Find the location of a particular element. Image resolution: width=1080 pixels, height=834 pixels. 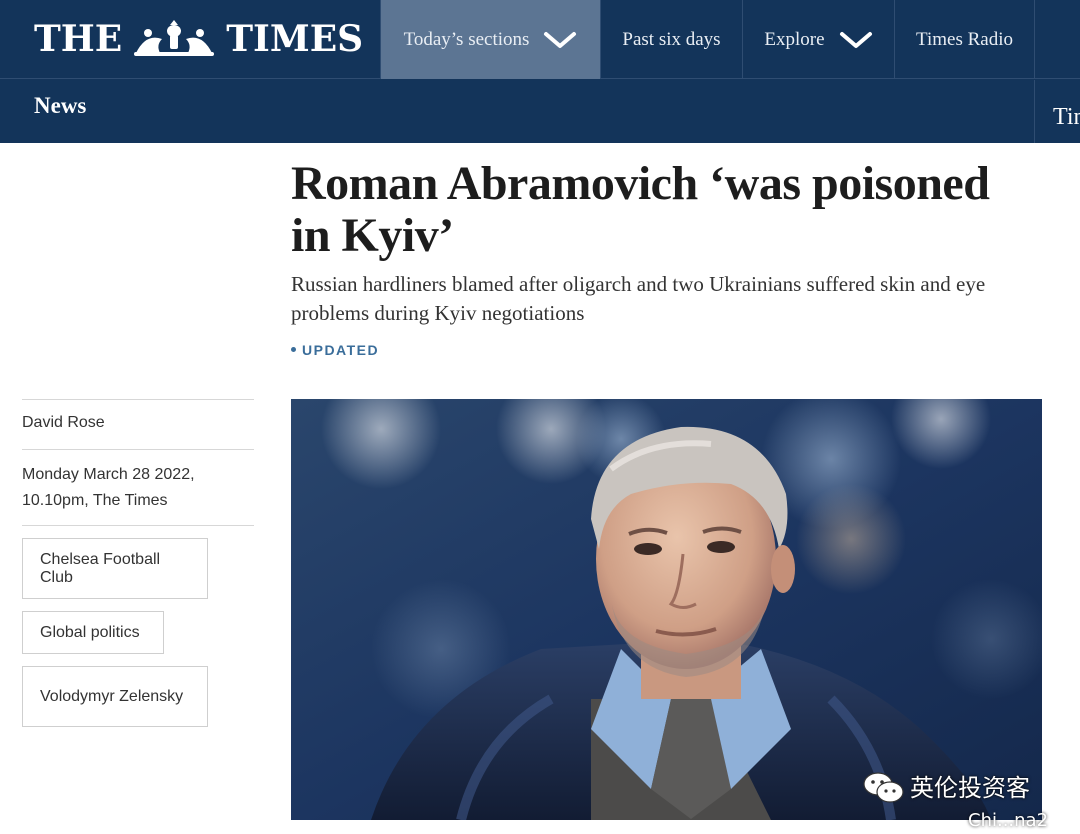

wechat-watermark: 英伦投资客 Chi...na2 is located at coordinates (971, 800).